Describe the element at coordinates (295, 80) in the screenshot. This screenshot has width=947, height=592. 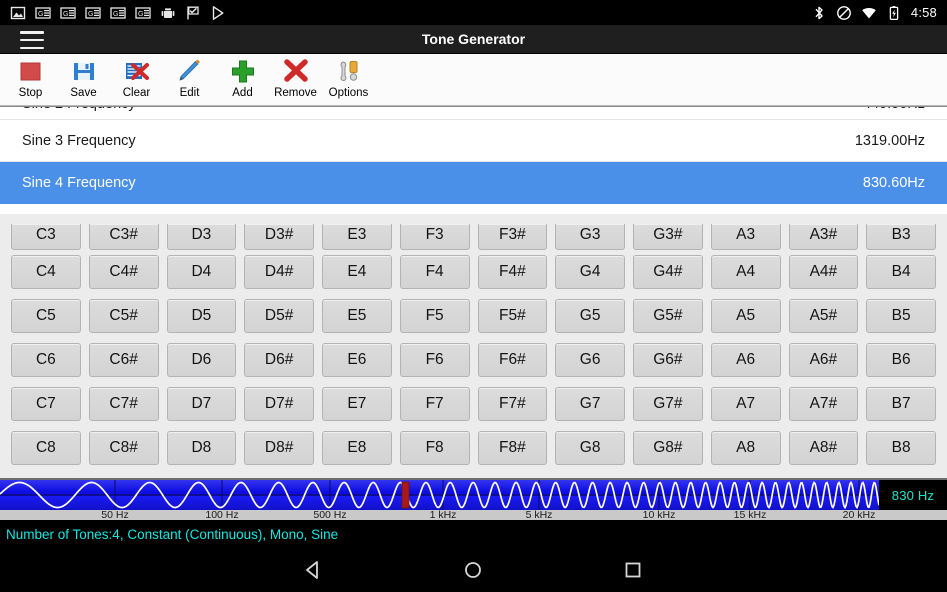
I see `remove-button: Remove` at that location.